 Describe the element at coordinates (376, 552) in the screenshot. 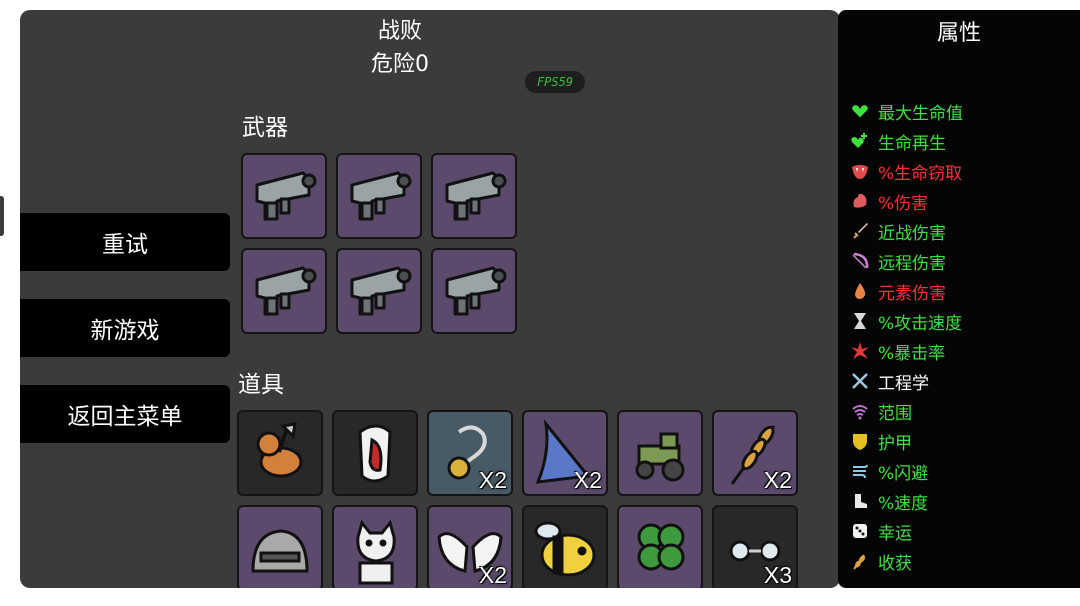

I see `lucky-cat-icon` at that location.